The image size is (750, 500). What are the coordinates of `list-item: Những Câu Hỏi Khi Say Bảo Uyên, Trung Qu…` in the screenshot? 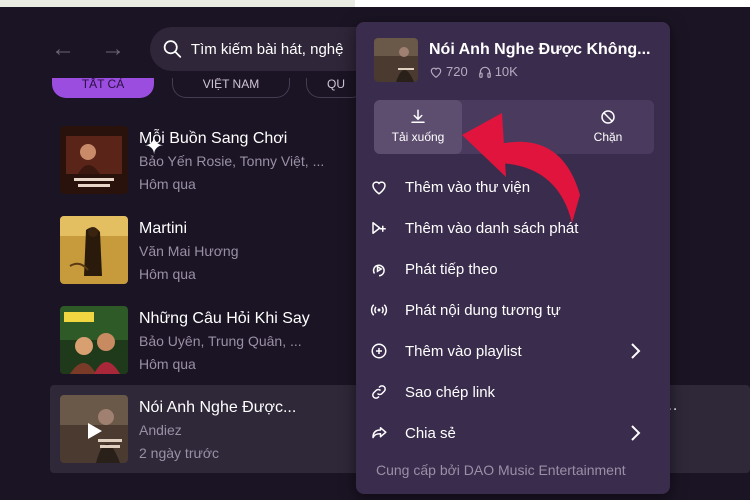 It's located at (210, 339).